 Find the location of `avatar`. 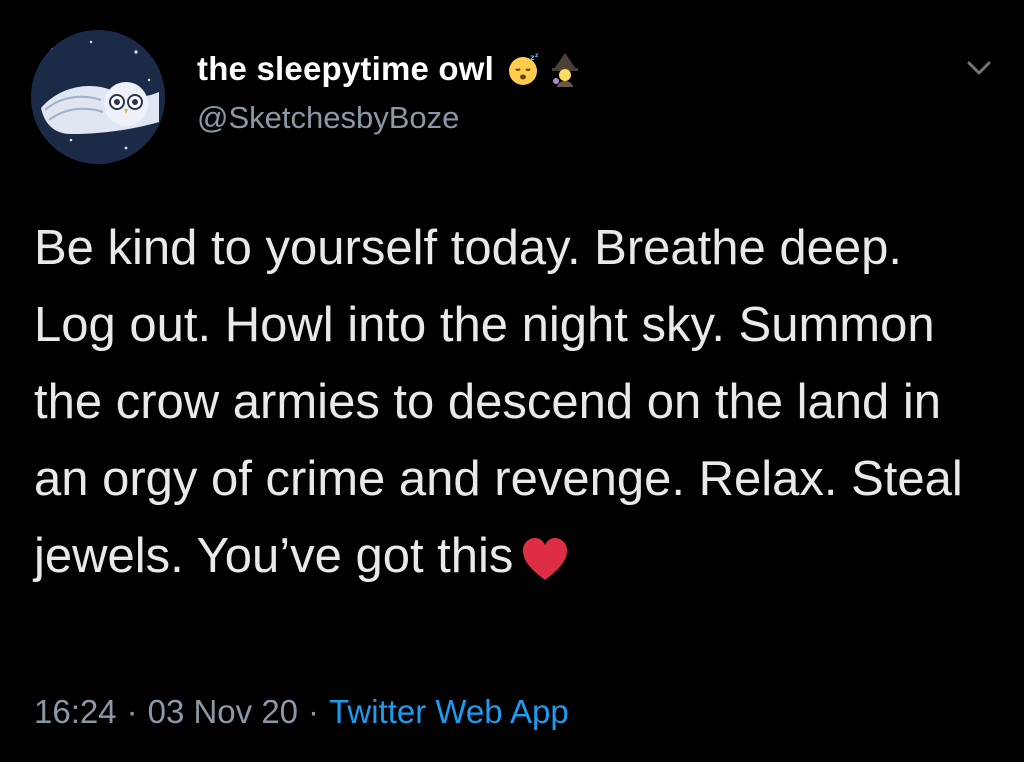

avatar is located at coordinates (98, 97).